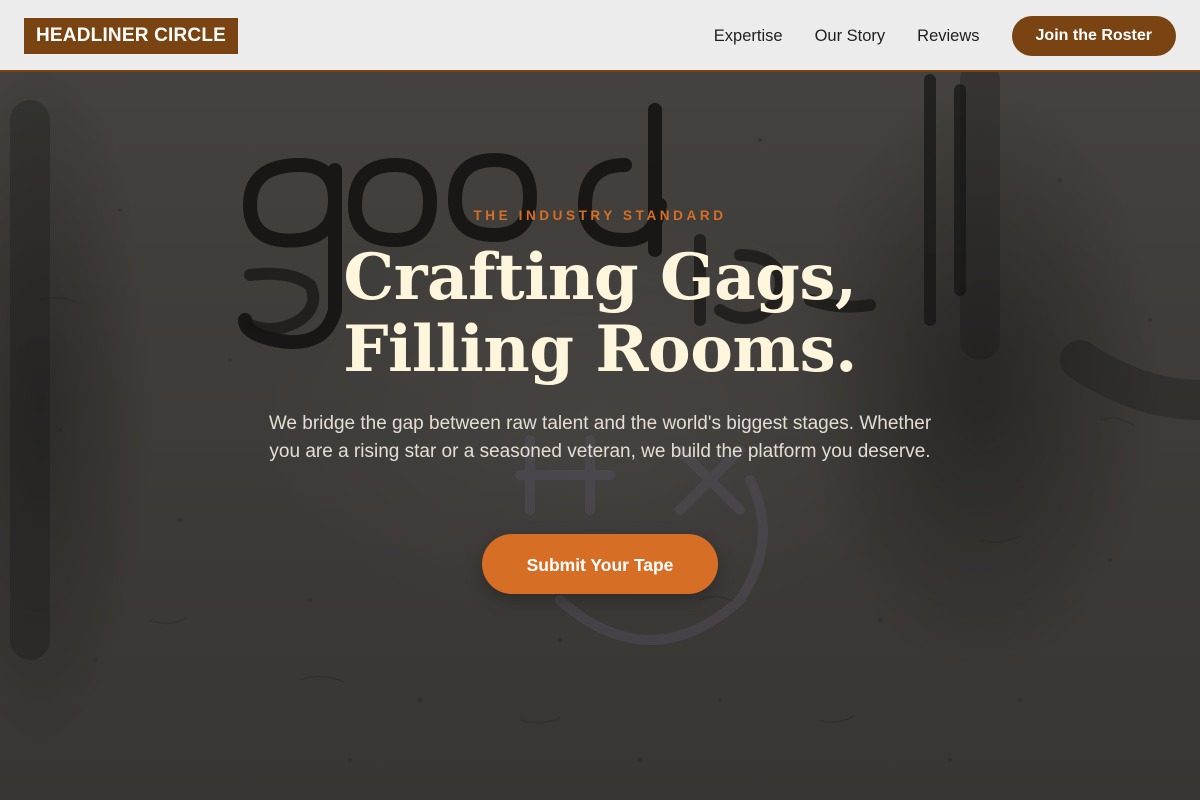  Describe the element at coordinates (600, 277) in the screenshot. I see `hero-headline-line-1: Crafting Gags,` at that location.